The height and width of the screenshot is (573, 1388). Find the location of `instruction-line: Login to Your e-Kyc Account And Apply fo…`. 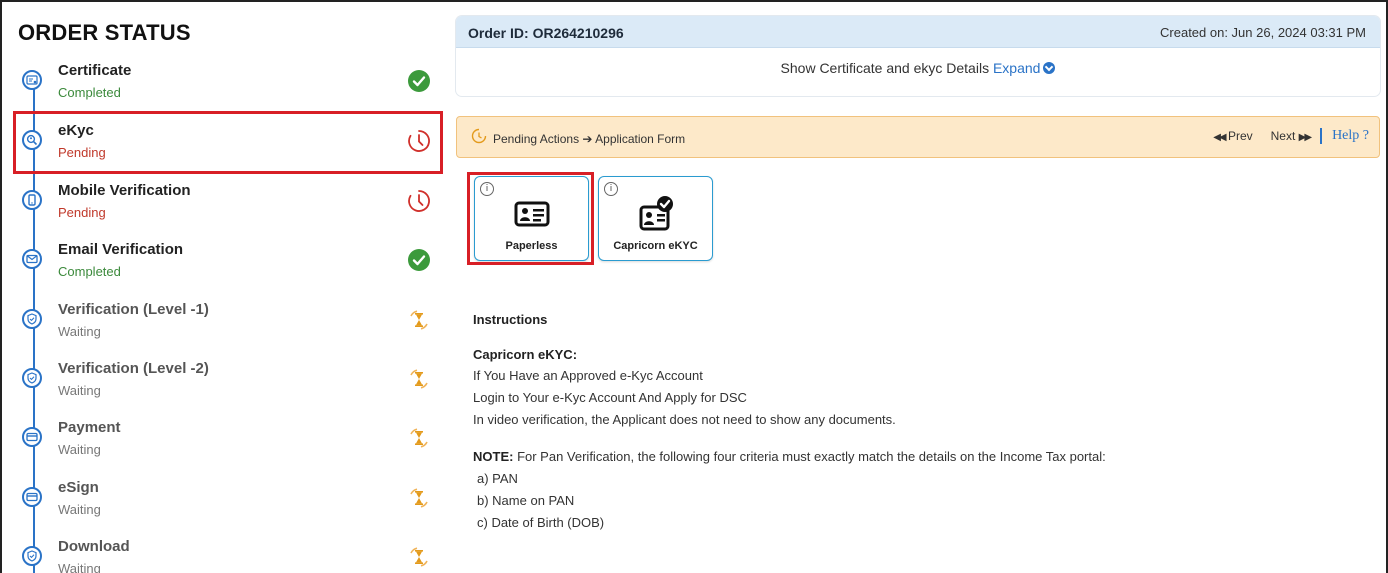

instruction-line: Login to Your e-Kyc Account And Apply fo… is located at coordinates (610, 397).